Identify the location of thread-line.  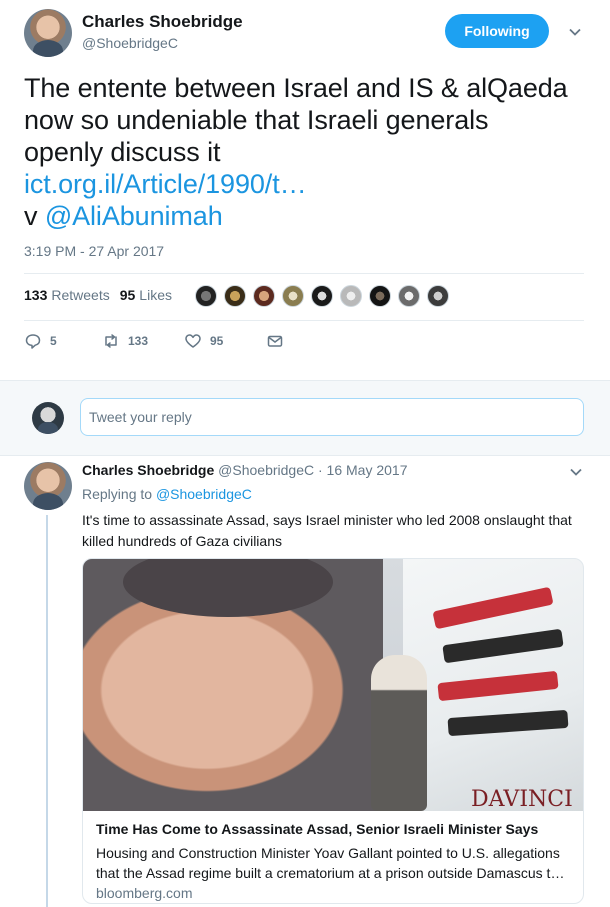
(47, 711).